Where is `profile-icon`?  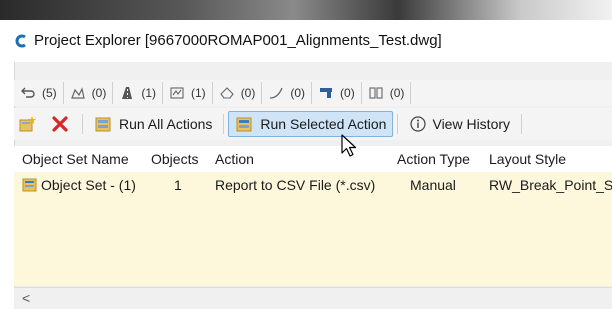
profile-icon is located at coordinates (177, 93).